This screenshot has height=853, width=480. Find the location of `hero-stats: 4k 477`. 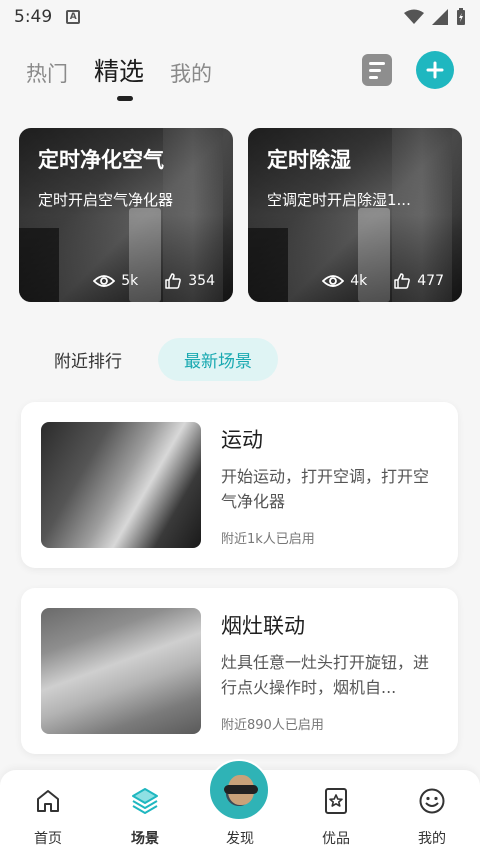

hero-stats: 4k 477 is located at coordinates (383, 281).